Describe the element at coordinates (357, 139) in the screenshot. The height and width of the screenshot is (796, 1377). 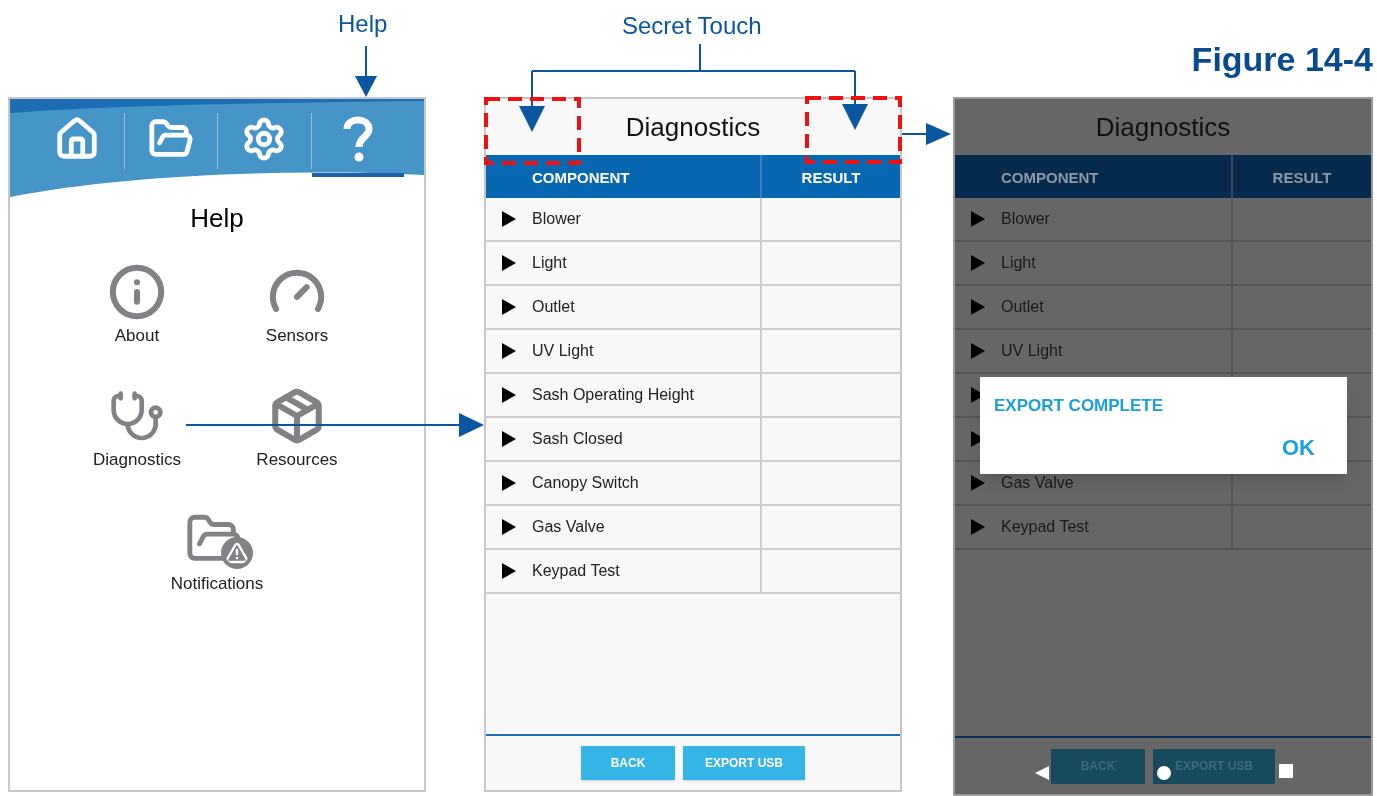
I see `help-icon` at that location.